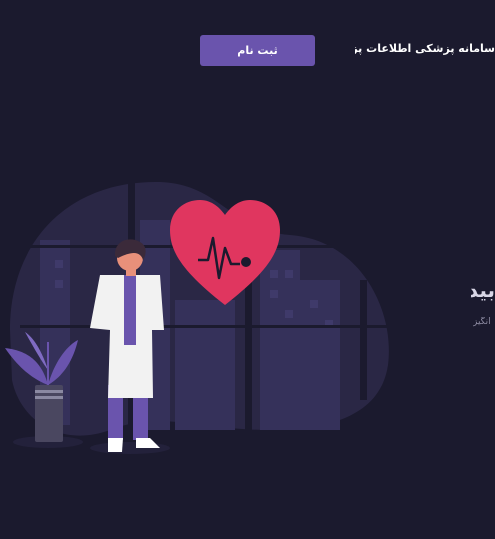  I want to click on hero-subtitle: انگیز, so click(482, 322).